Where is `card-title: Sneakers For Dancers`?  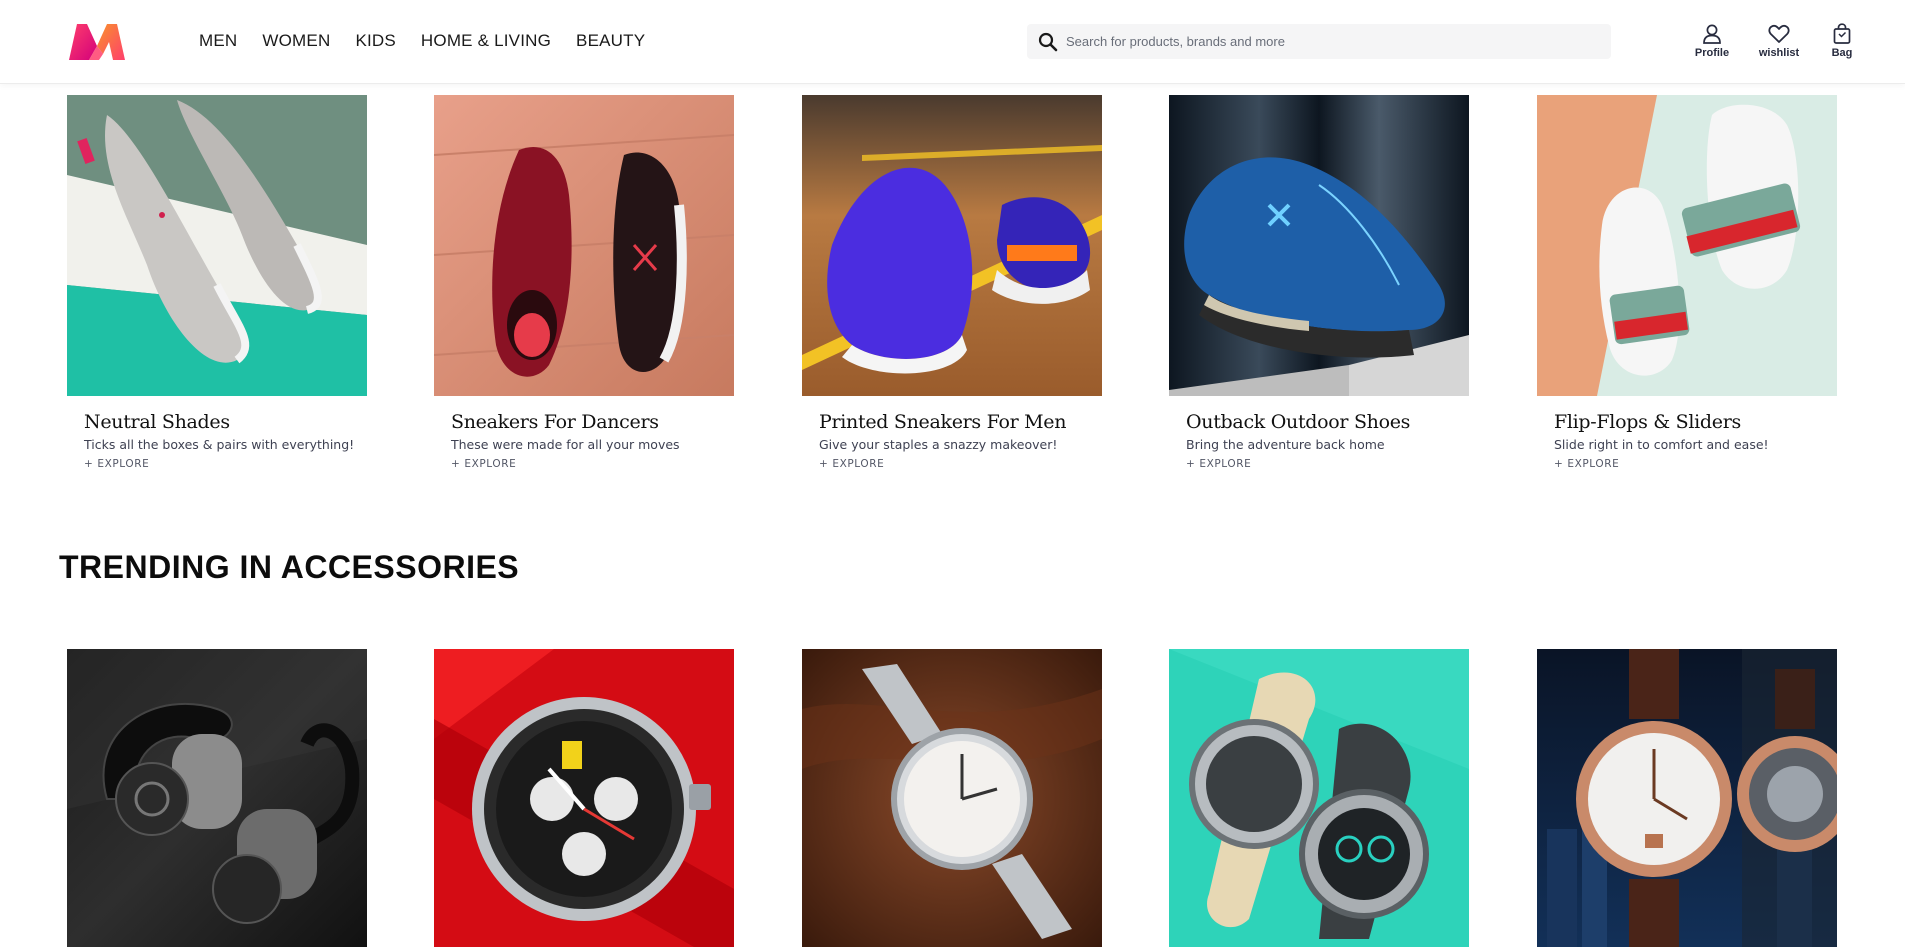
card-title: Sneakers For Dancers is located at coordinates (555, 422).